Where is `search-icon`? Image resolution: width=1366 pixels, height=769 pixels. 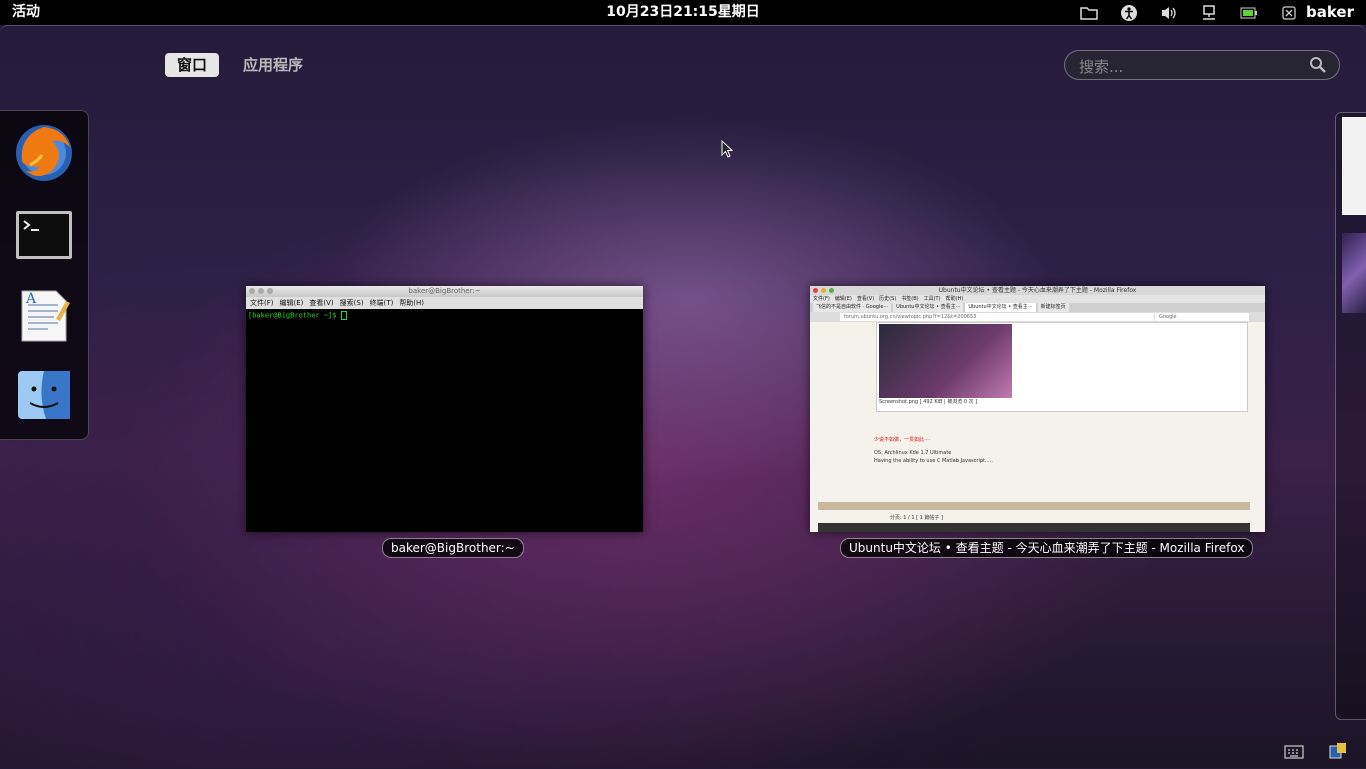
search-icon is located at coordinates (1318, 65).